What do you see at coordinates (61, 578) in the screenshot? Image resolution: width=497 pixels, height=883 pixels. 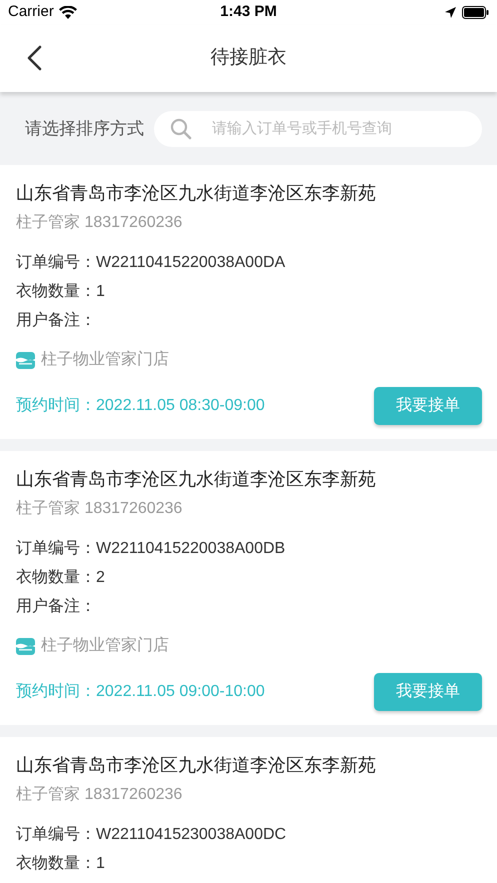 I see `clothes-quantity: 衣物数量：2` at bounding box center [61, 578].